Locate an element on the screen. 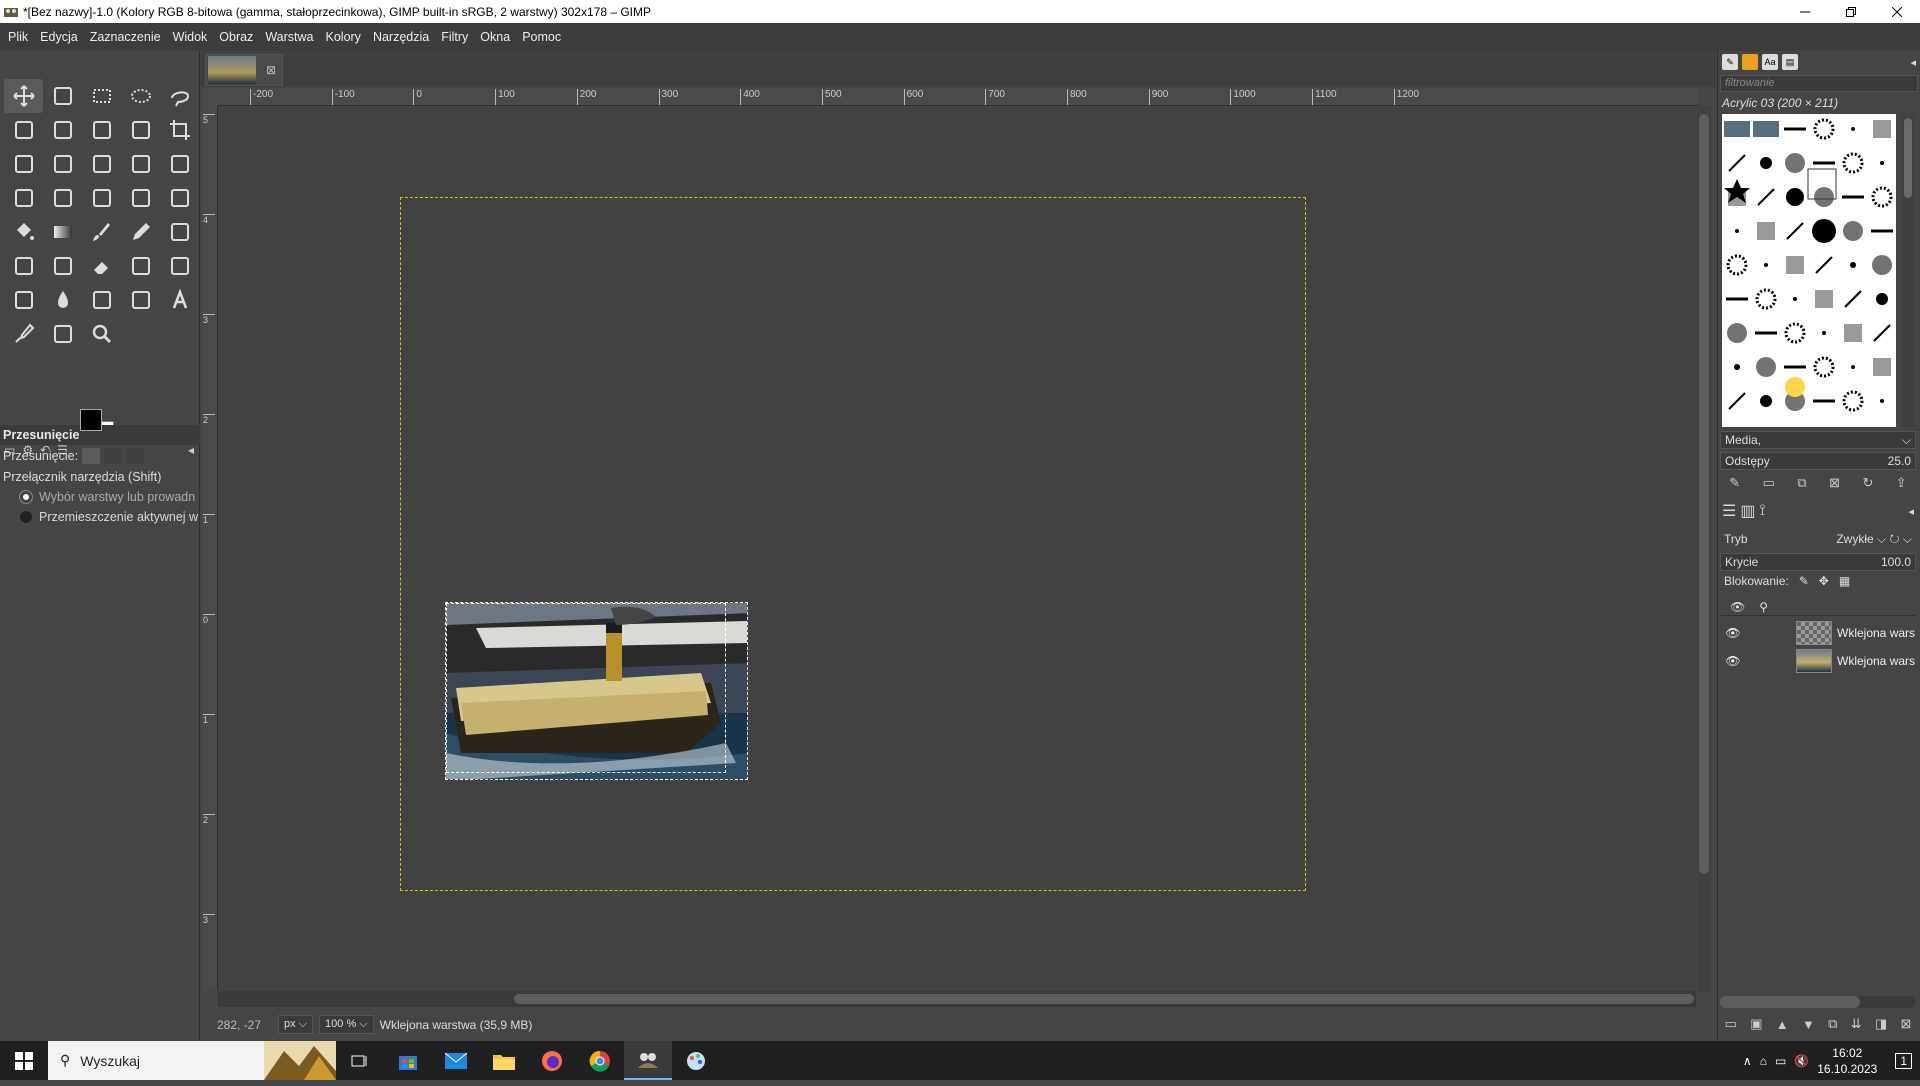 This screenshot has height=1086, width=1920. fonts-tab-icon: Aa is located at coordinates (1770, 62).